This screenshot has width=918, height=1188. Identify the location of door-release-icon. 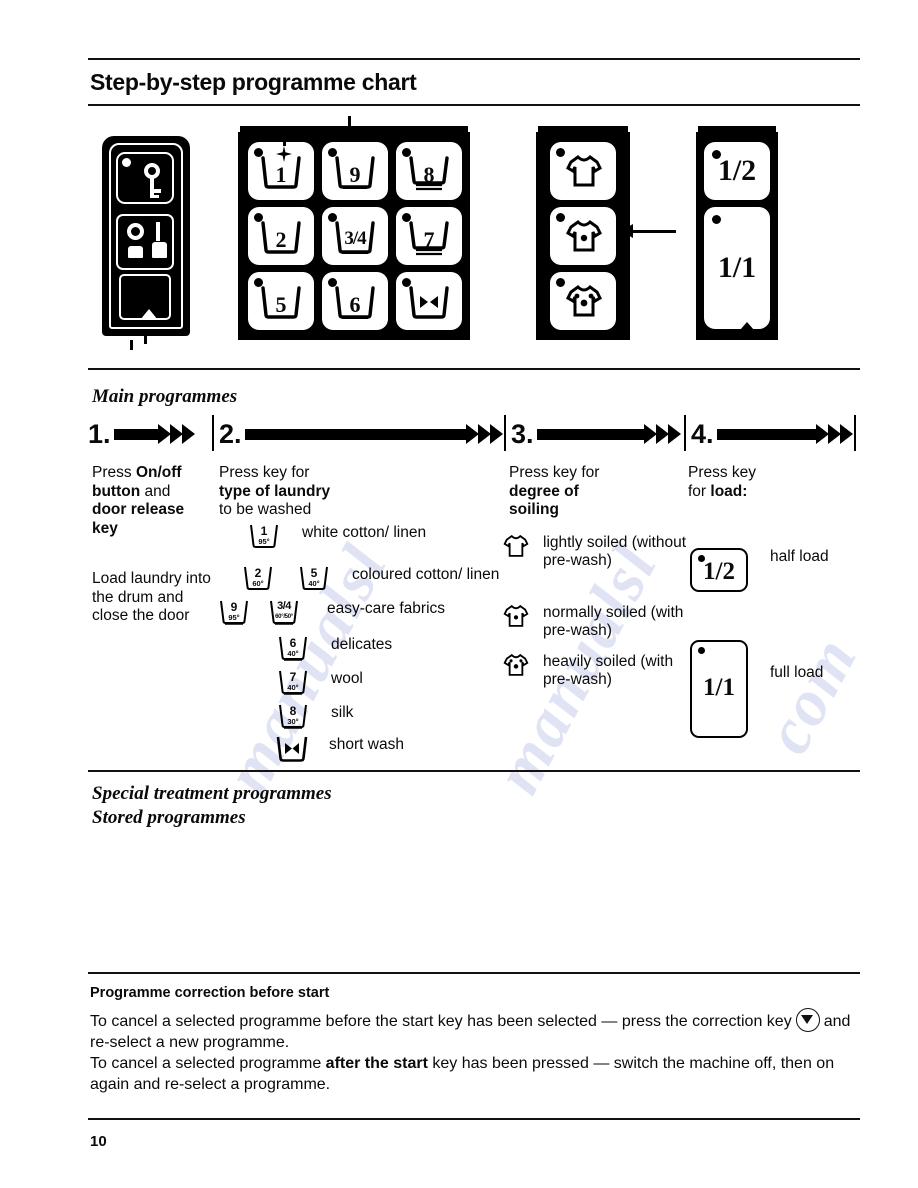
(149, 314).